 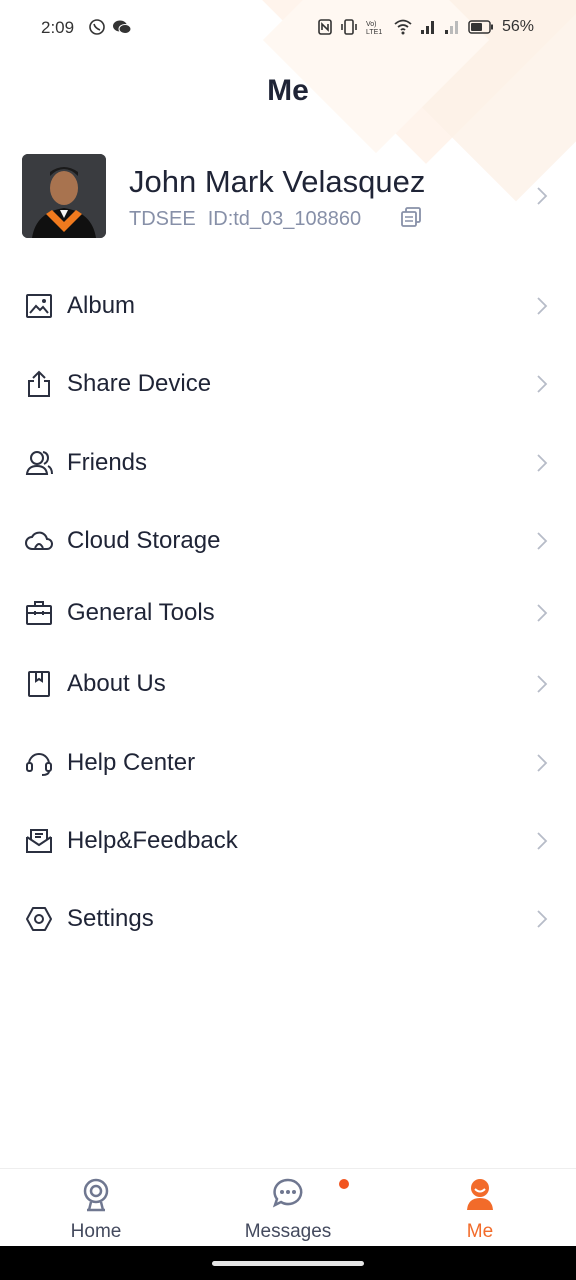 What do you see at coordinates (277, 181) in the screenshot?
I see `profile-name: John Mark Velasquez` at bounding box center [277, 181].